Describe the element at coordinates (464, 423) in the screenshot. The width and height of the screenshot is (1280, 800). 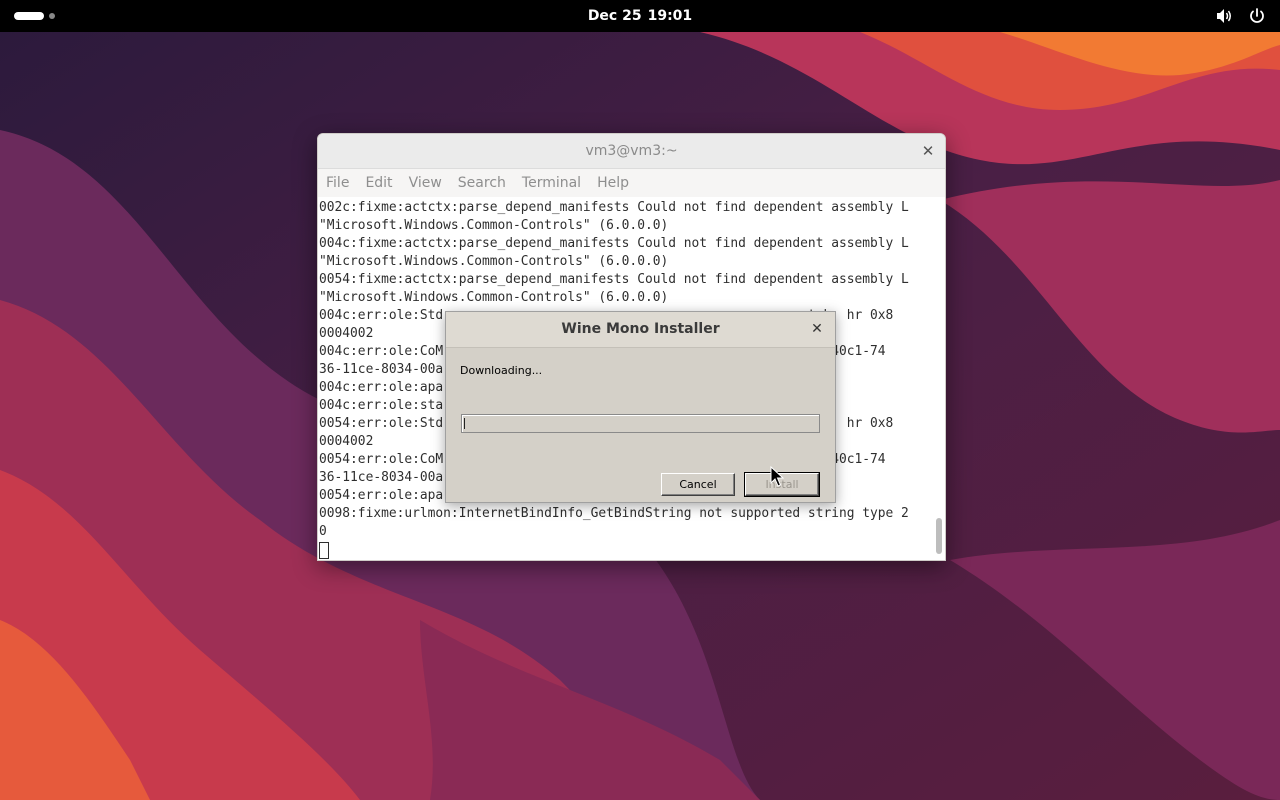
I see `progress-focus-caret` at that location.